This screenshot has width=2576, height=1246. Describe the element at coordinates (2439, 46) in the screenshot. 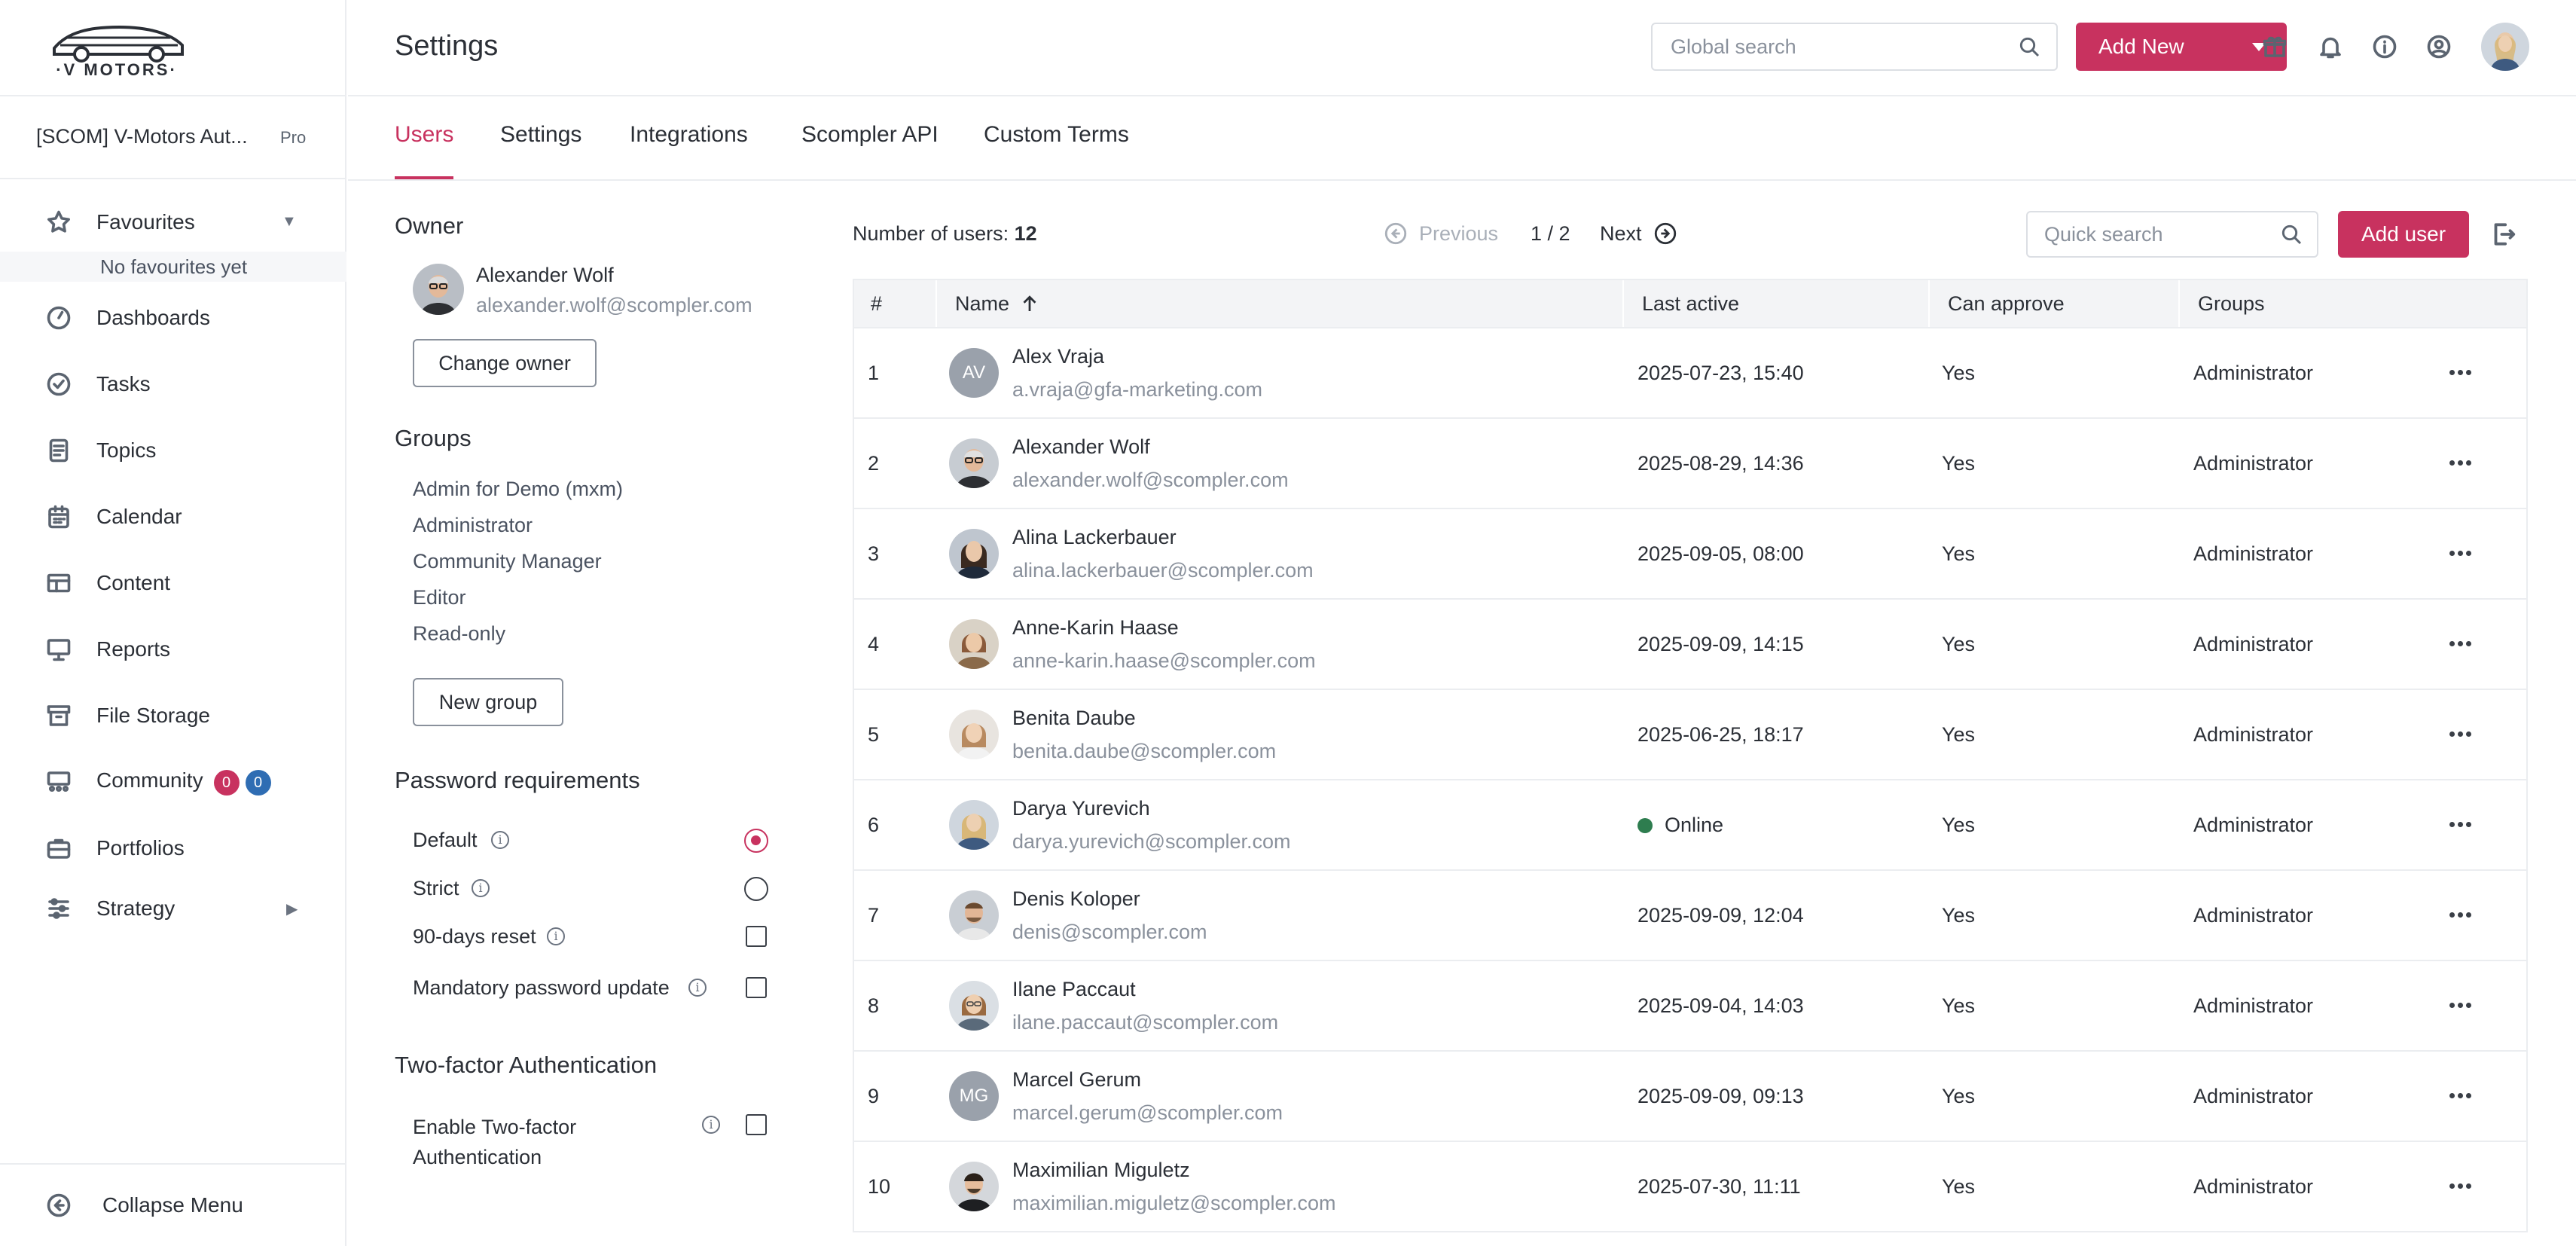

I see `user-profile-icon` at that location.